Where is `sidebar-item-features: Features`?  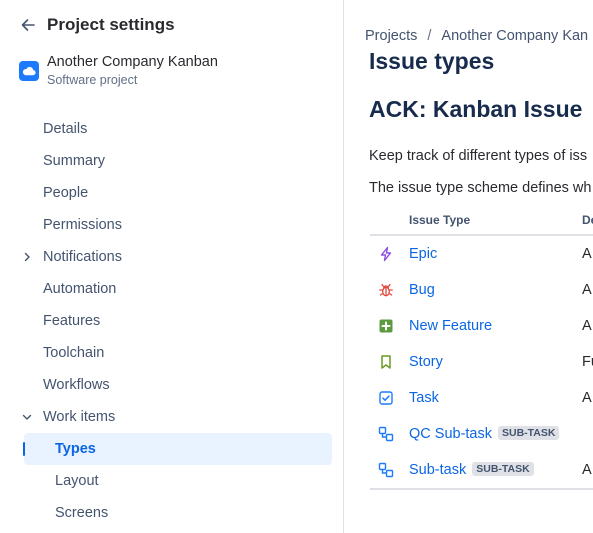 sidebar-item-features: Features is located at coordinates (172, 321).